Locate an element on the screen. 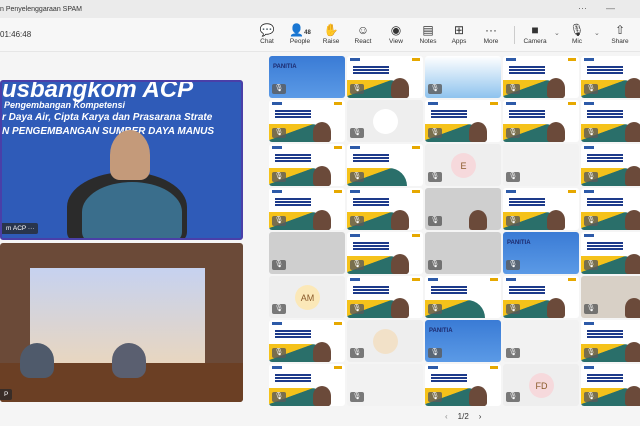 The height and width of the screenshot is (426, 640). mic-button: 🎙 Mic is located at coordinates (577, 33).